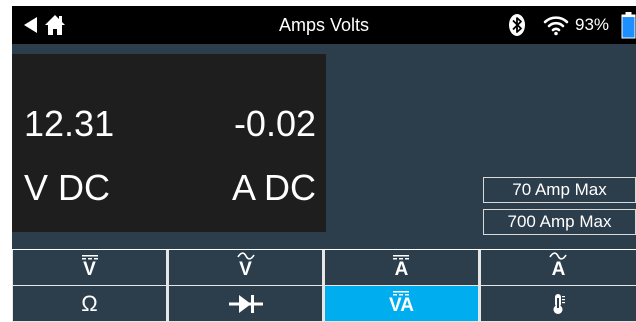 This screenshot has height=322, width=636. What do you see at coordinates (274, 123) in the screenshot?
I see `current-value: -0.02` at bounding box center [274, 123].